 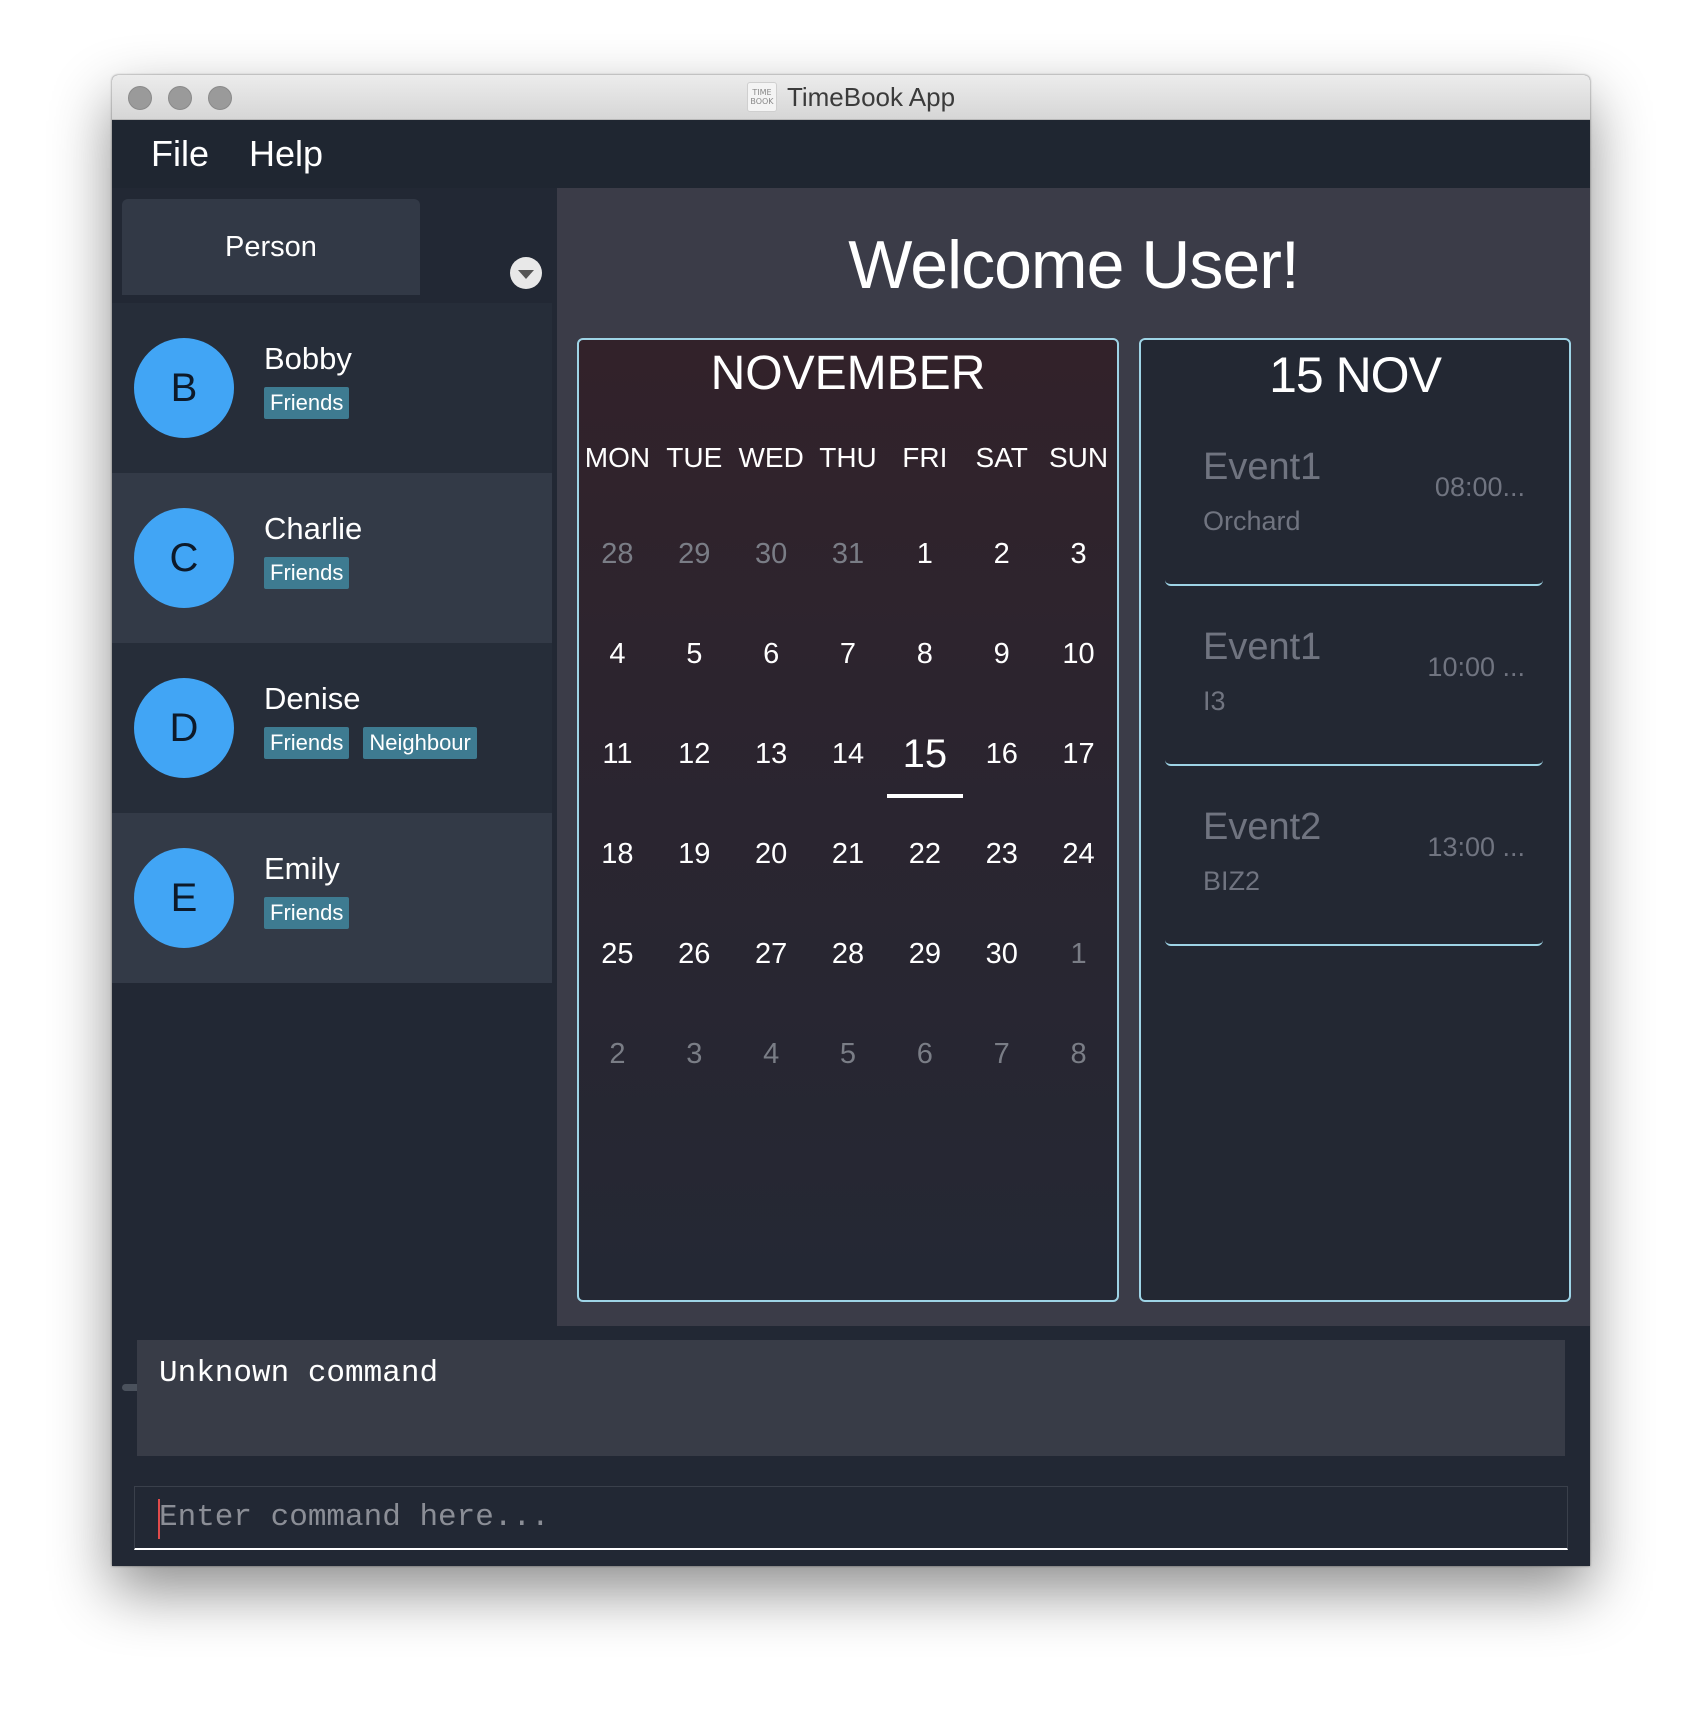 What do you see at coordinates (762, 101) in the screenshot?
I see `app-icon-text-bottom: BOOK` at bounding box center [762, 101].